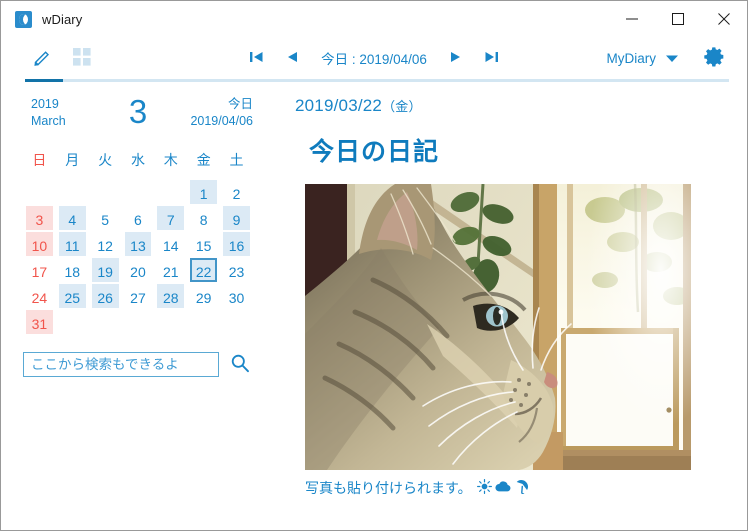 This screenshot has height=531, width=748. I want to click on triangle-right-icon, so click(455, 58).